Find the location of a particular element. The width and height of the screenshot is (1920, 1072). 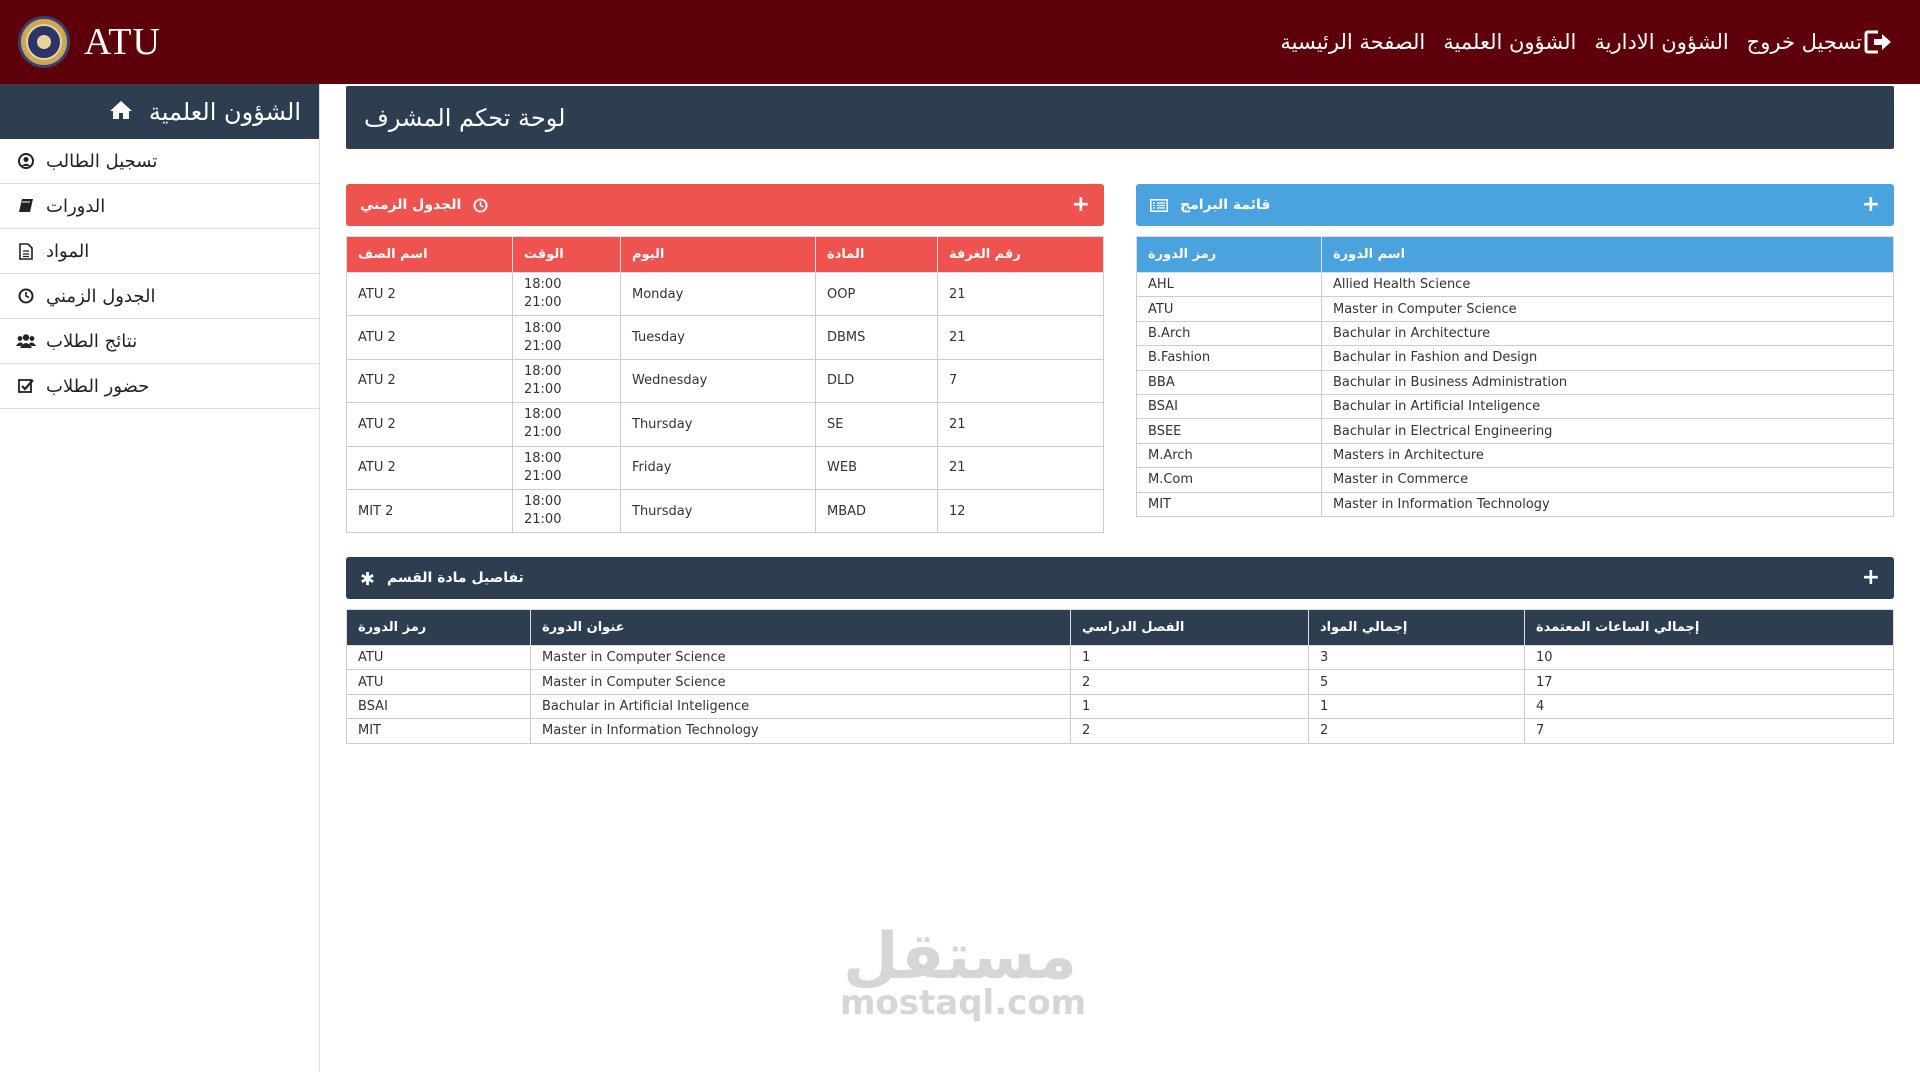

course-title-cell: Master in Information Technology is located at coordinates (800, 731).